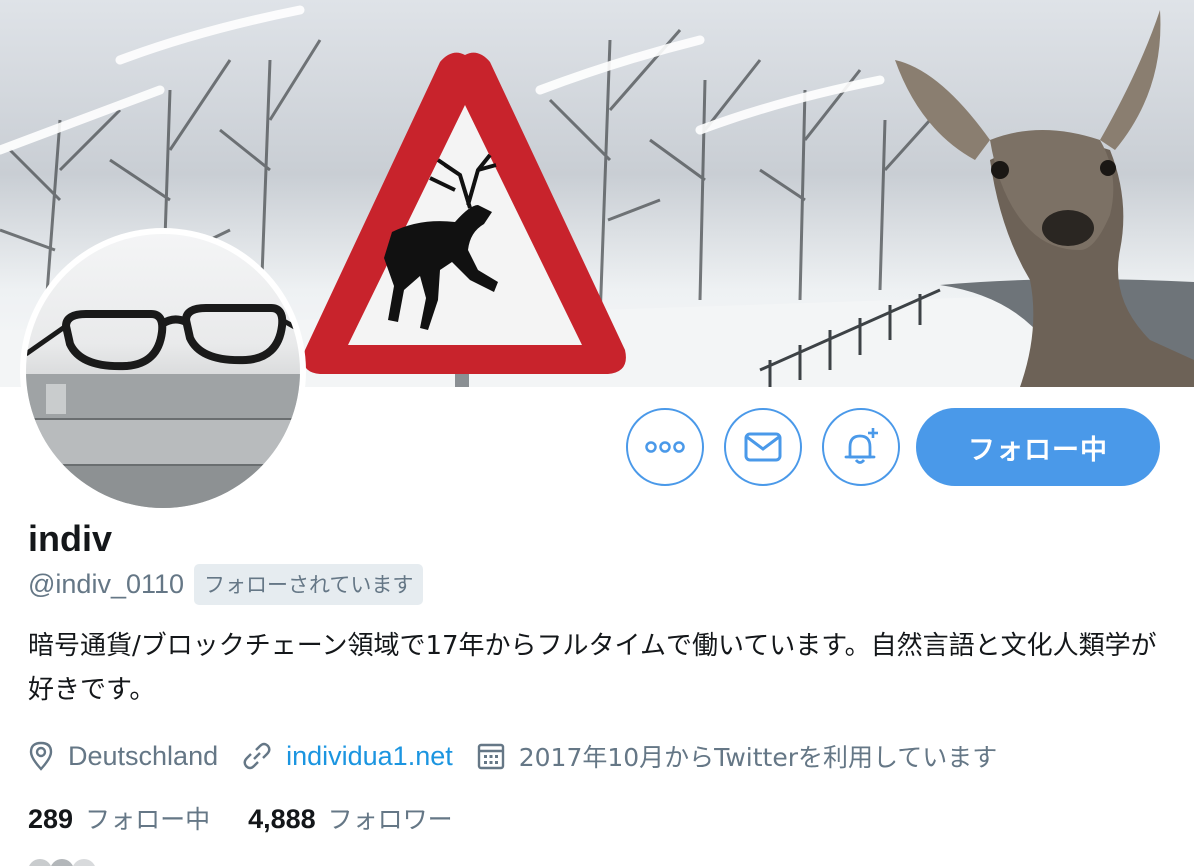 This screenshot has width=1194, height=866. What do you see at coordinates (143, 755) in the screenshot?
I see `location-text: Deutschland` at bounding box center [143, 755].